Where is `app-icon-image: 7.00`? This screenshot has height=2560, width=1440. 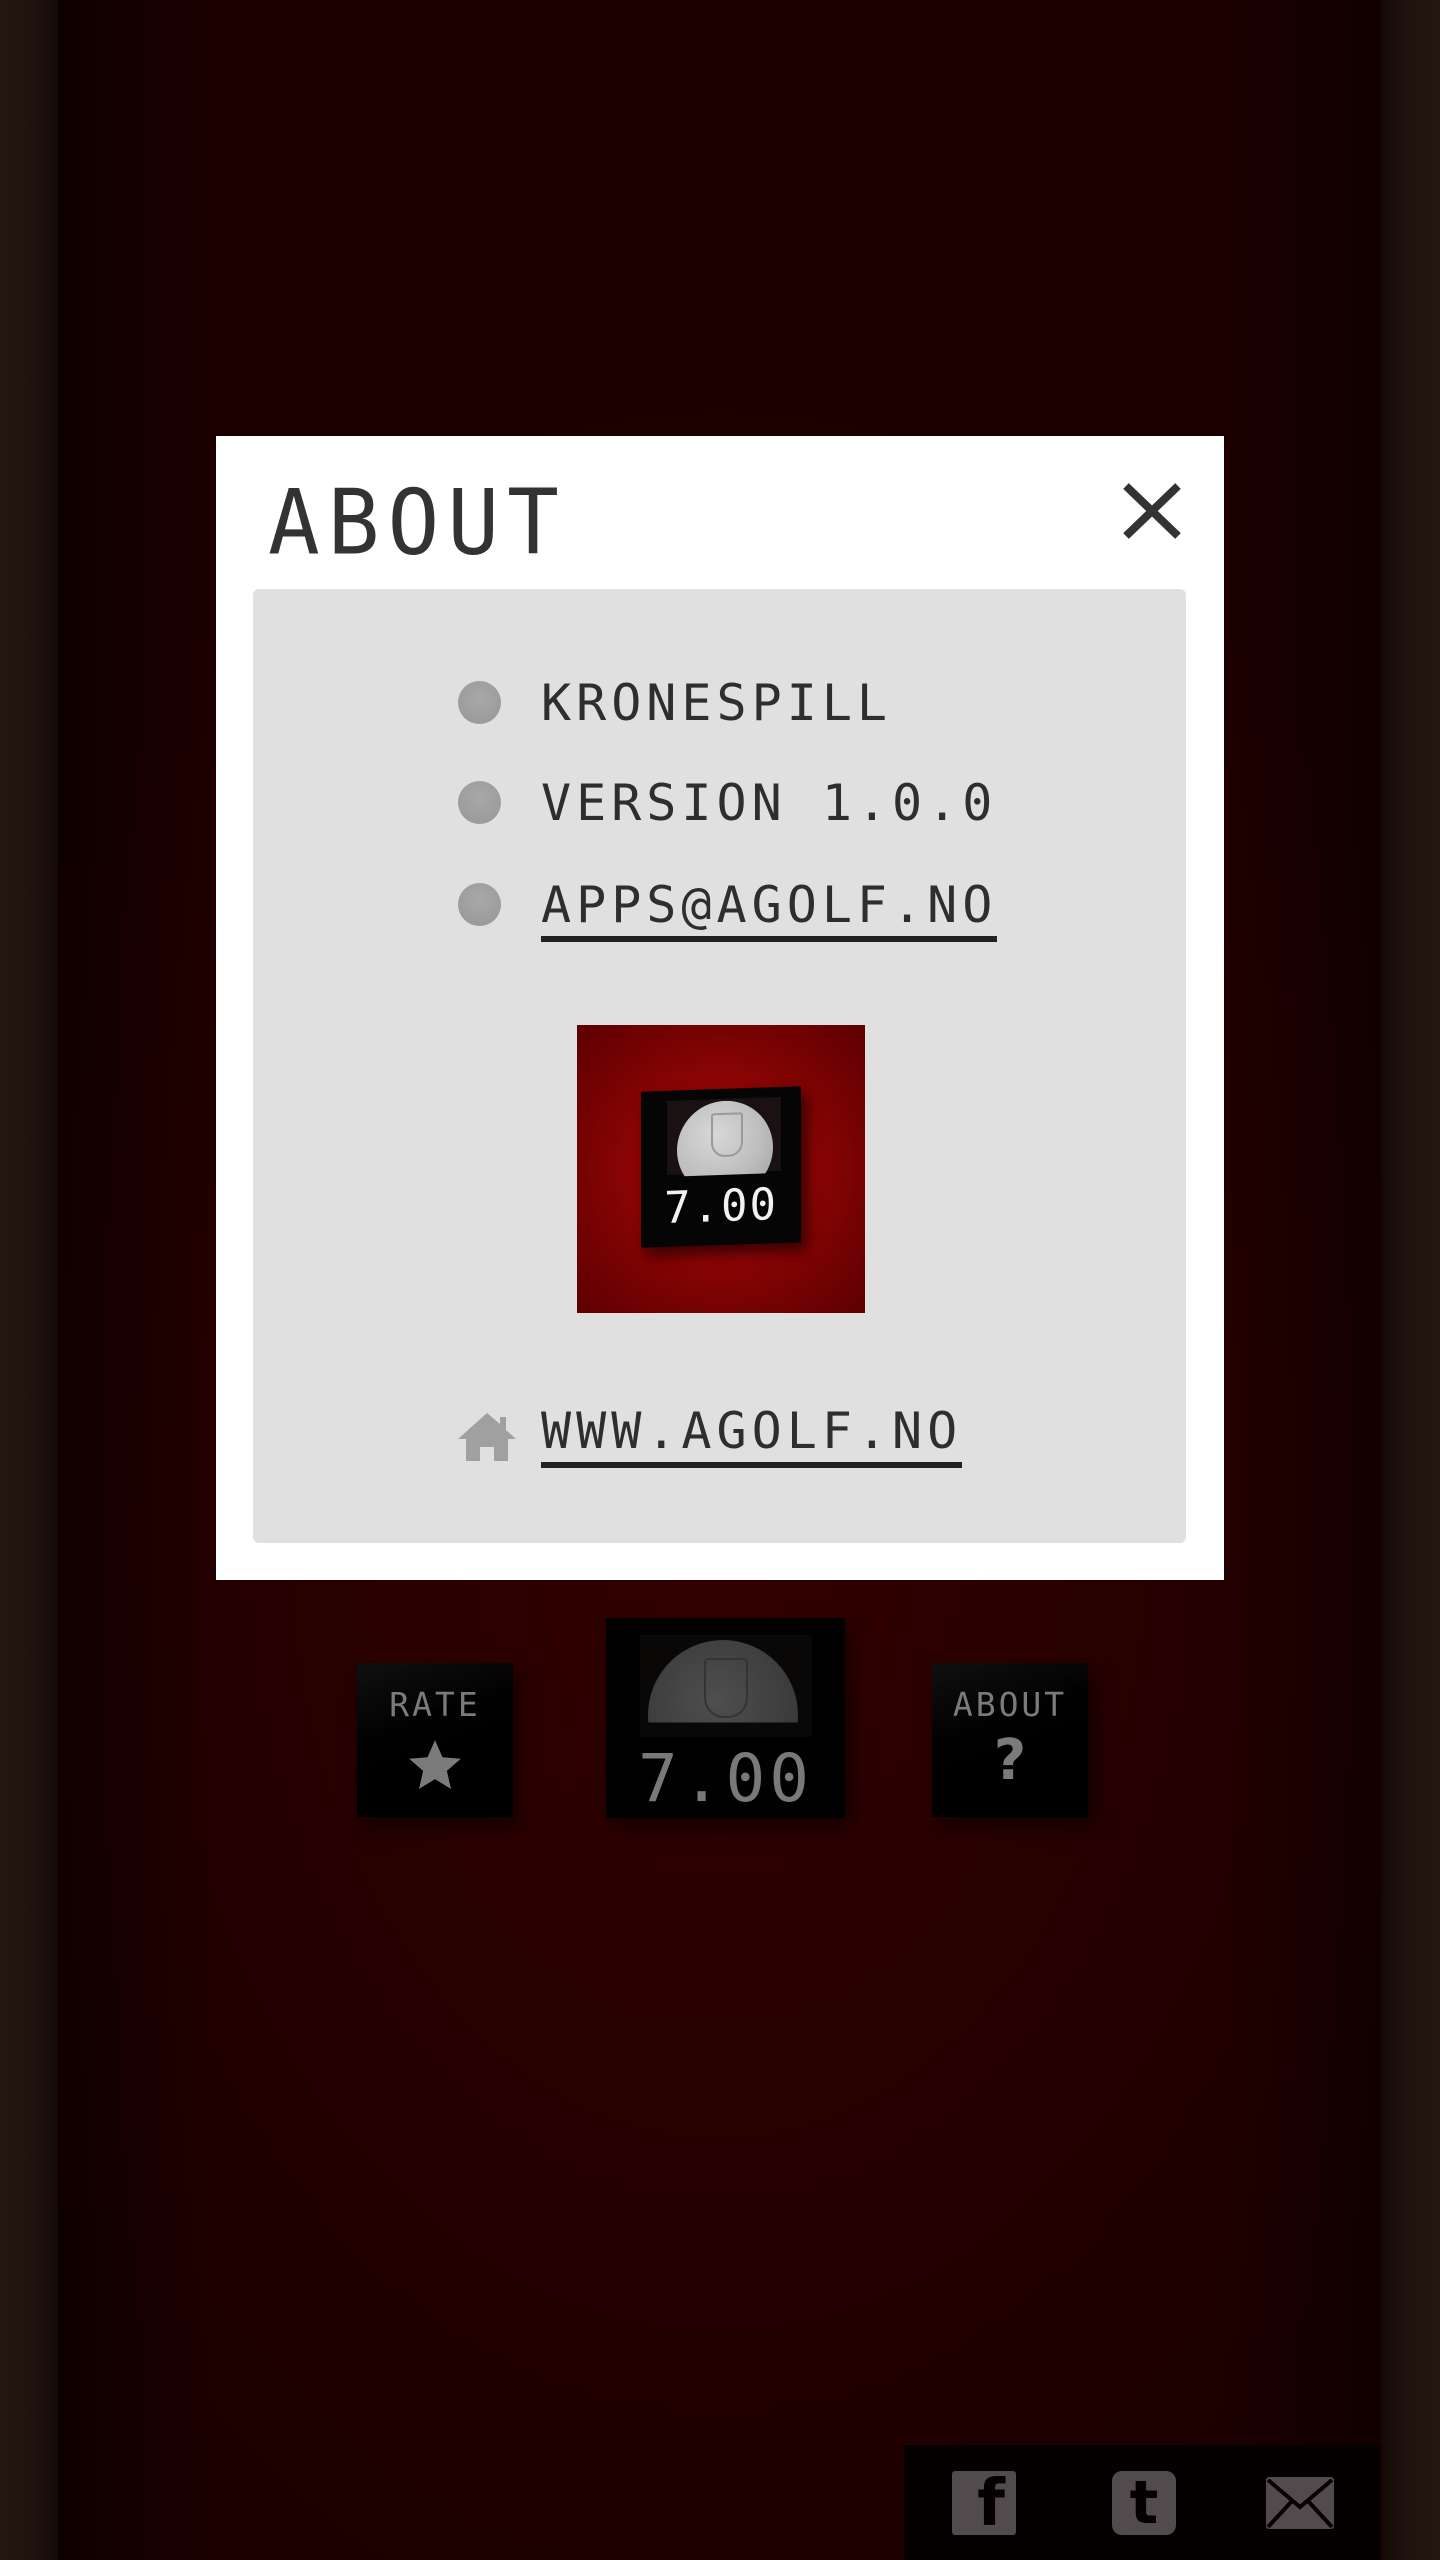 app-icon-image: 7.00 is located at coordinates (721, 1169).